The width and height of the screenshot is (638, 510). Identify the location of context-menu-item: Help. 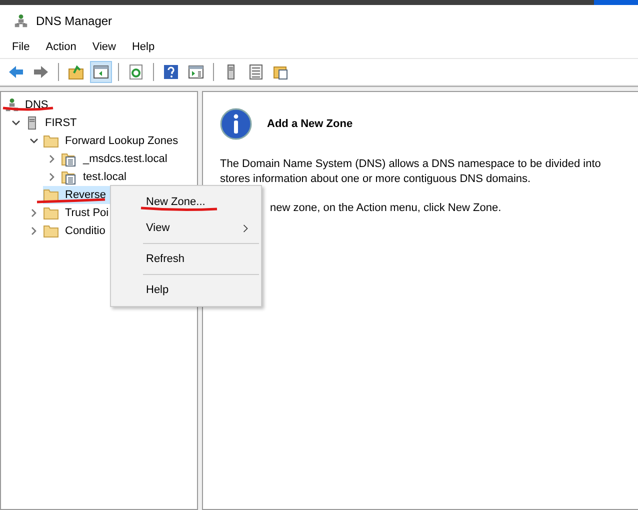
(186, 290).